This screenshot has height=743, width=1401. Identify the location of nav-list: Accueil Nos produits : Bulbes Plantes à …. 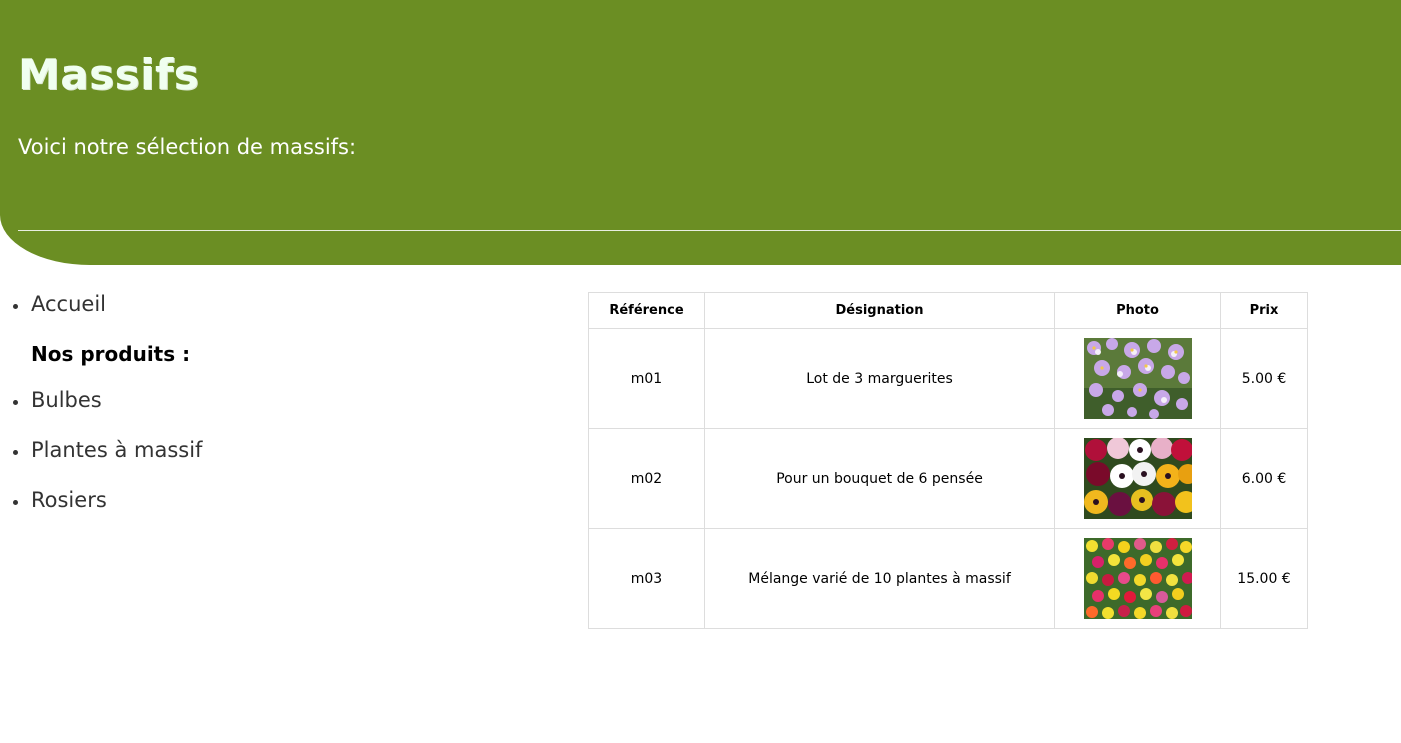
(280, 408).